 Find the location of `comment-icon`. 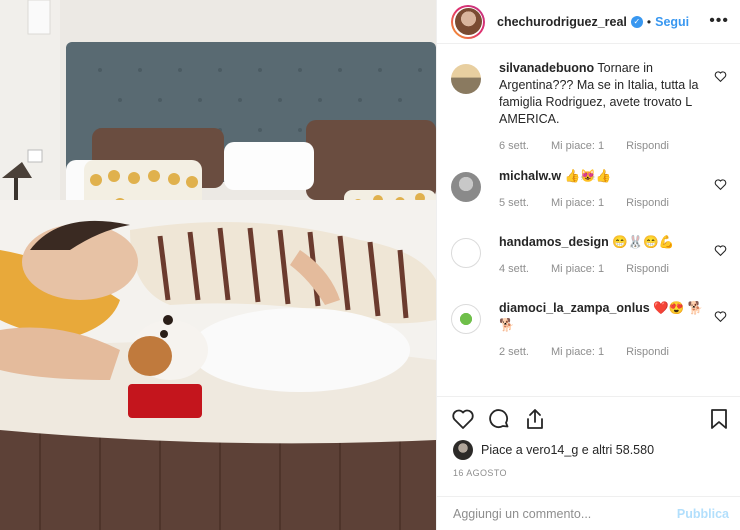

comment-icon is located at coordinates (499, 419).